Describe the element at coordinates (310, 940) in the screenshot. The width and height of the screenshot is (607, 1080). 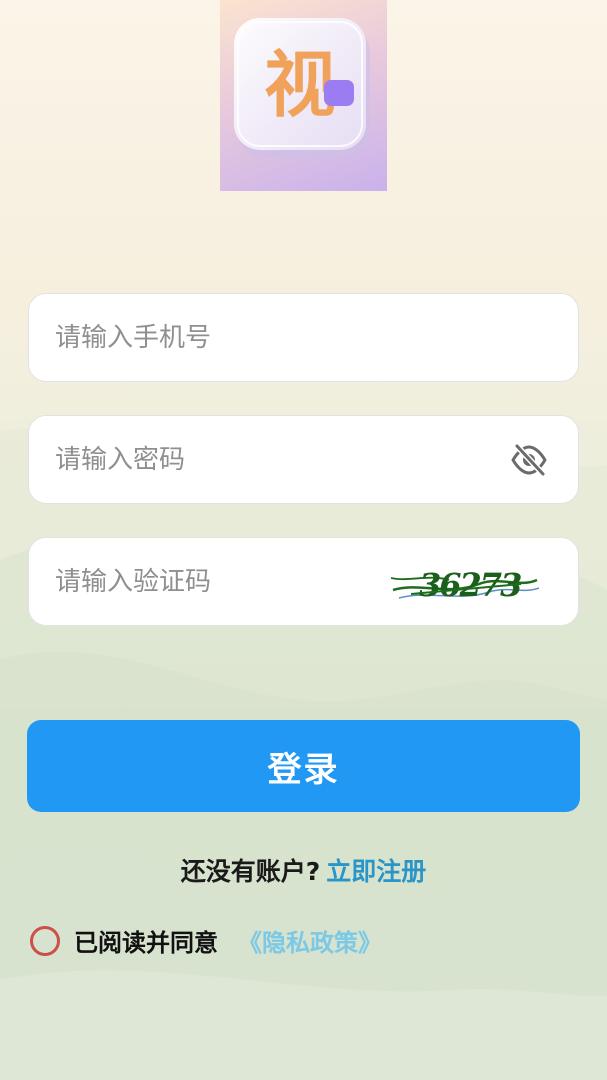
I see `privacy-policy-link: 《隐私政策》` at that location.